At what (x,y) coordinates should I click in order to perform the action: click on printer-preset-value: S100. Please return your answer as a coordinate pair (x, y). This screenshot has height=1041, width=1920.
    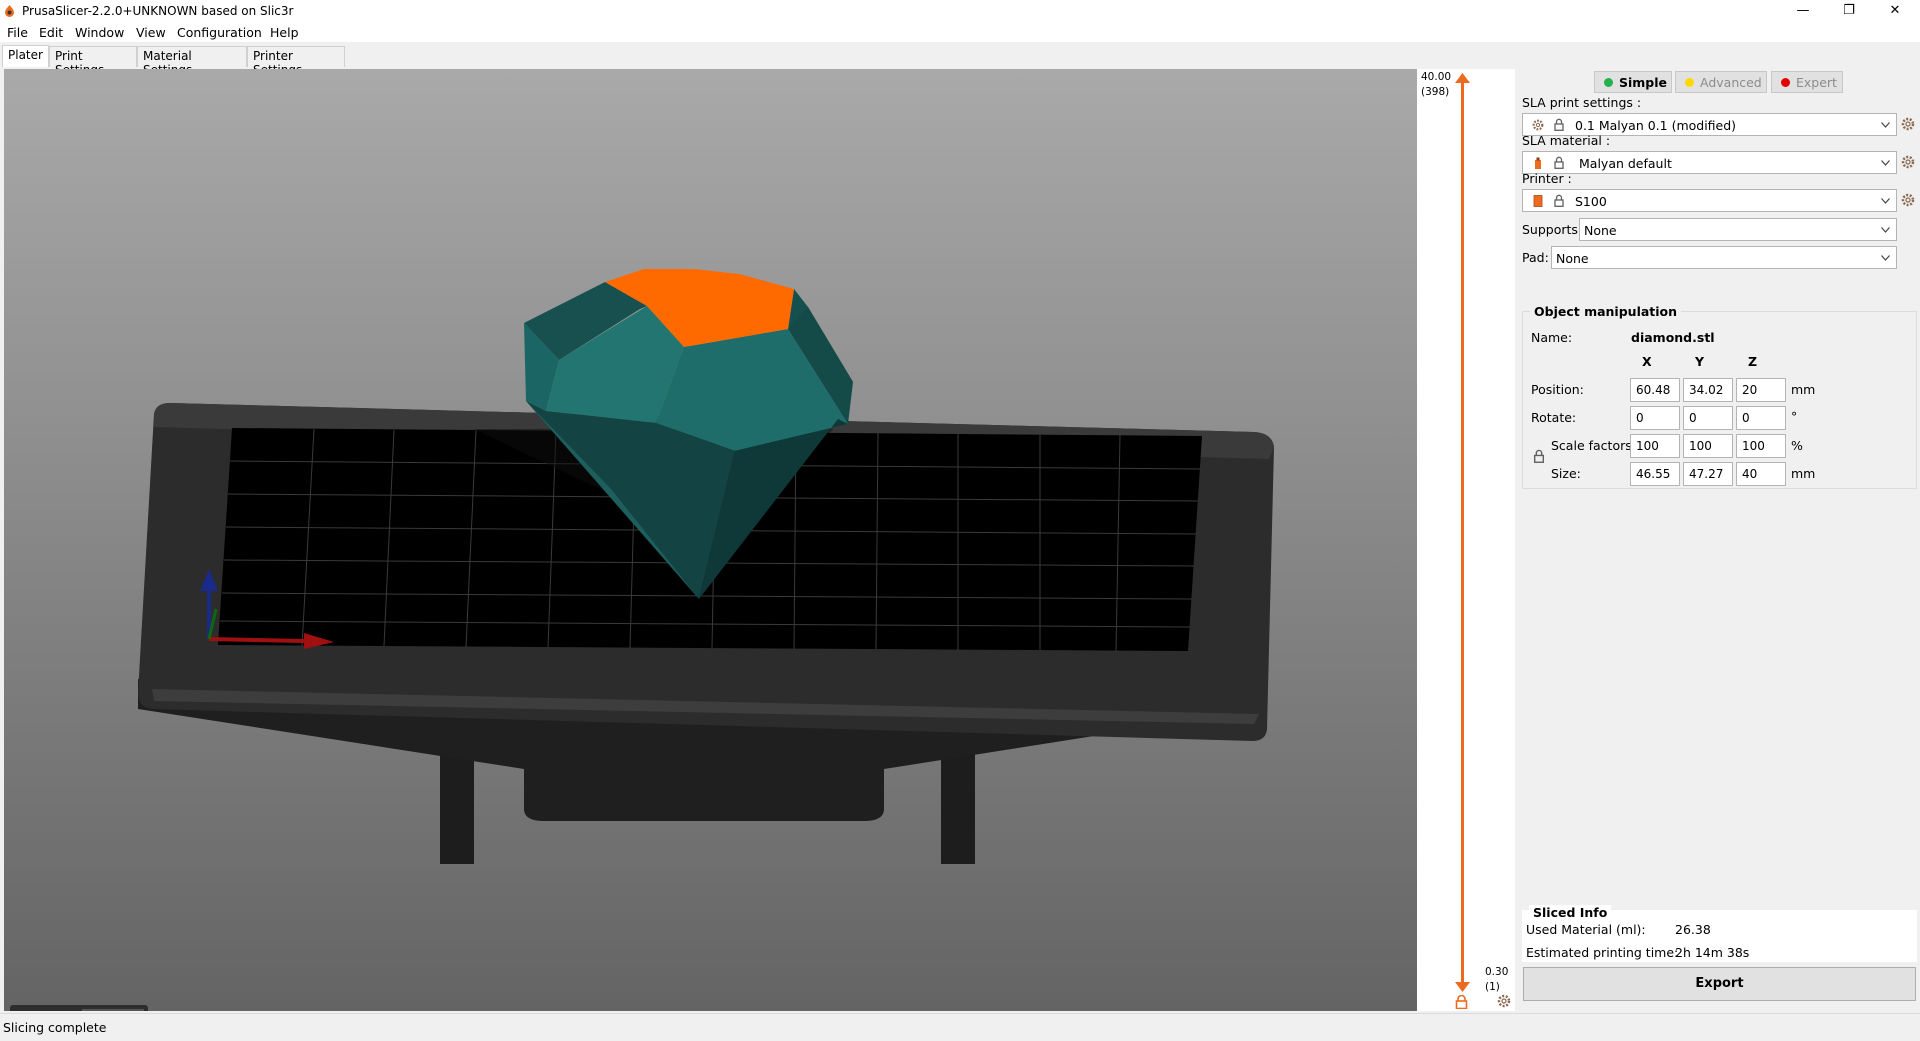
    Looking at the image, I should click on (1591, 201).